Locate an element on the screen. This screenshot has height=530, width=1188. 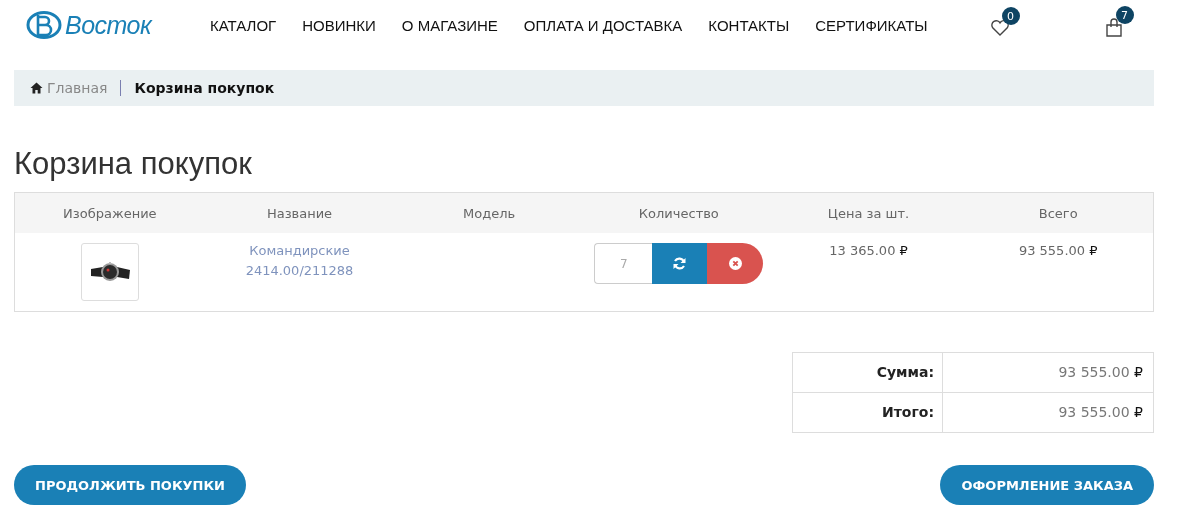
menu-link: НОВИНКИ is located at coordinates (339, 25).